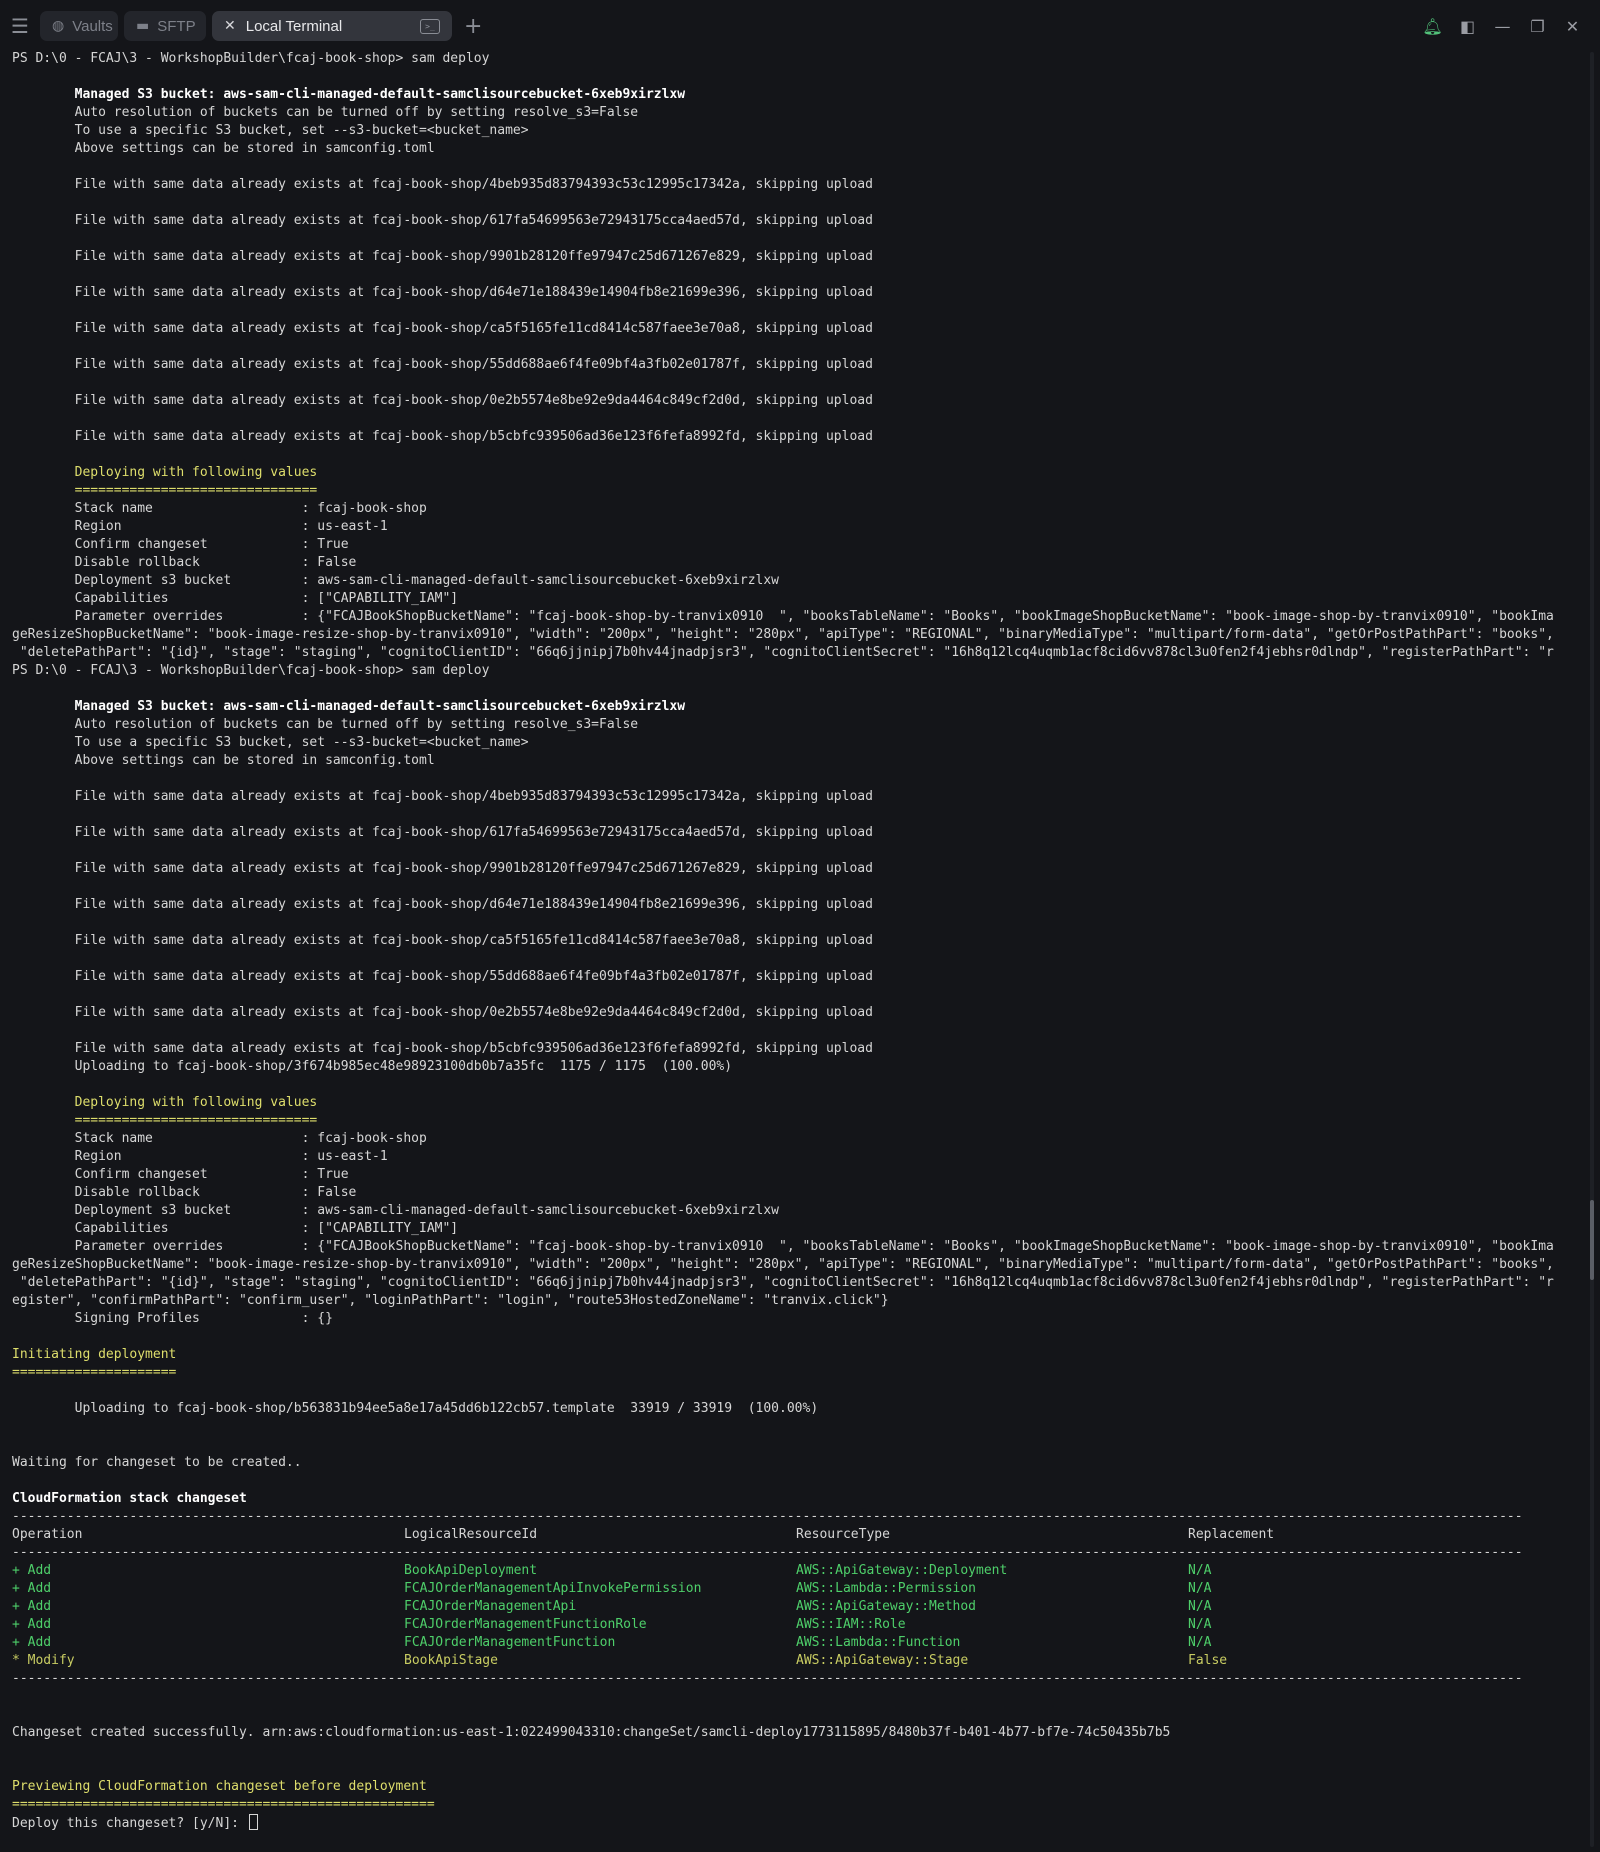  Describe the element at coordinates (20, 26) in the screenshot. I see `hamburger-icon: ☰` at that location.